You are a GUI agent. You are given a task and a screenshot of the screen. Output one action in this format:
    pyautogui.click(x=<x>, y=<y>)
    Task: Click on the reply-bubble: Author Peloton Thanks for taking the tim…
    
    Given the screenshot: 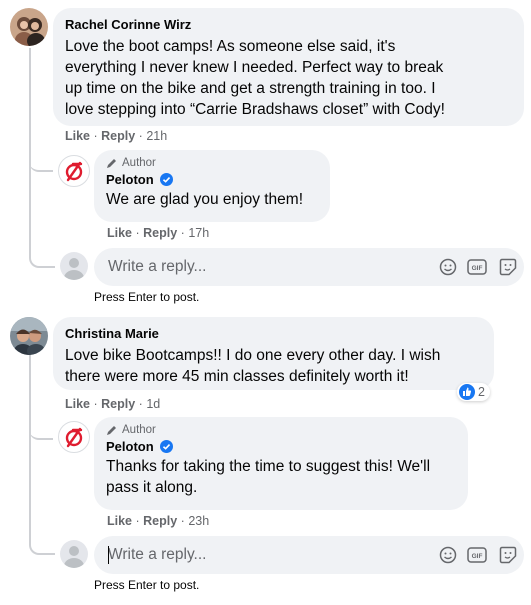 What is the action you would take?
    pyautogui.click(x=281, y=463)
    